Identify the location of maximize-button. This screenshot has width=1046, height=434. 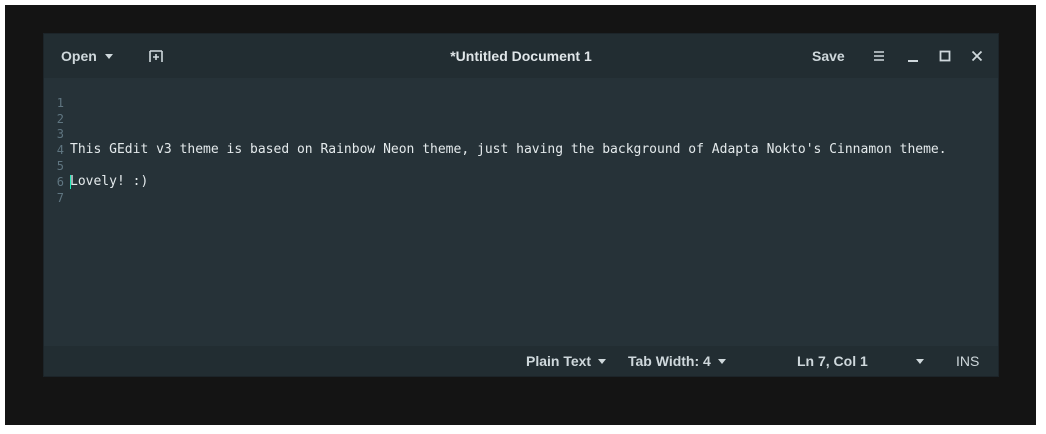
(945, 56).